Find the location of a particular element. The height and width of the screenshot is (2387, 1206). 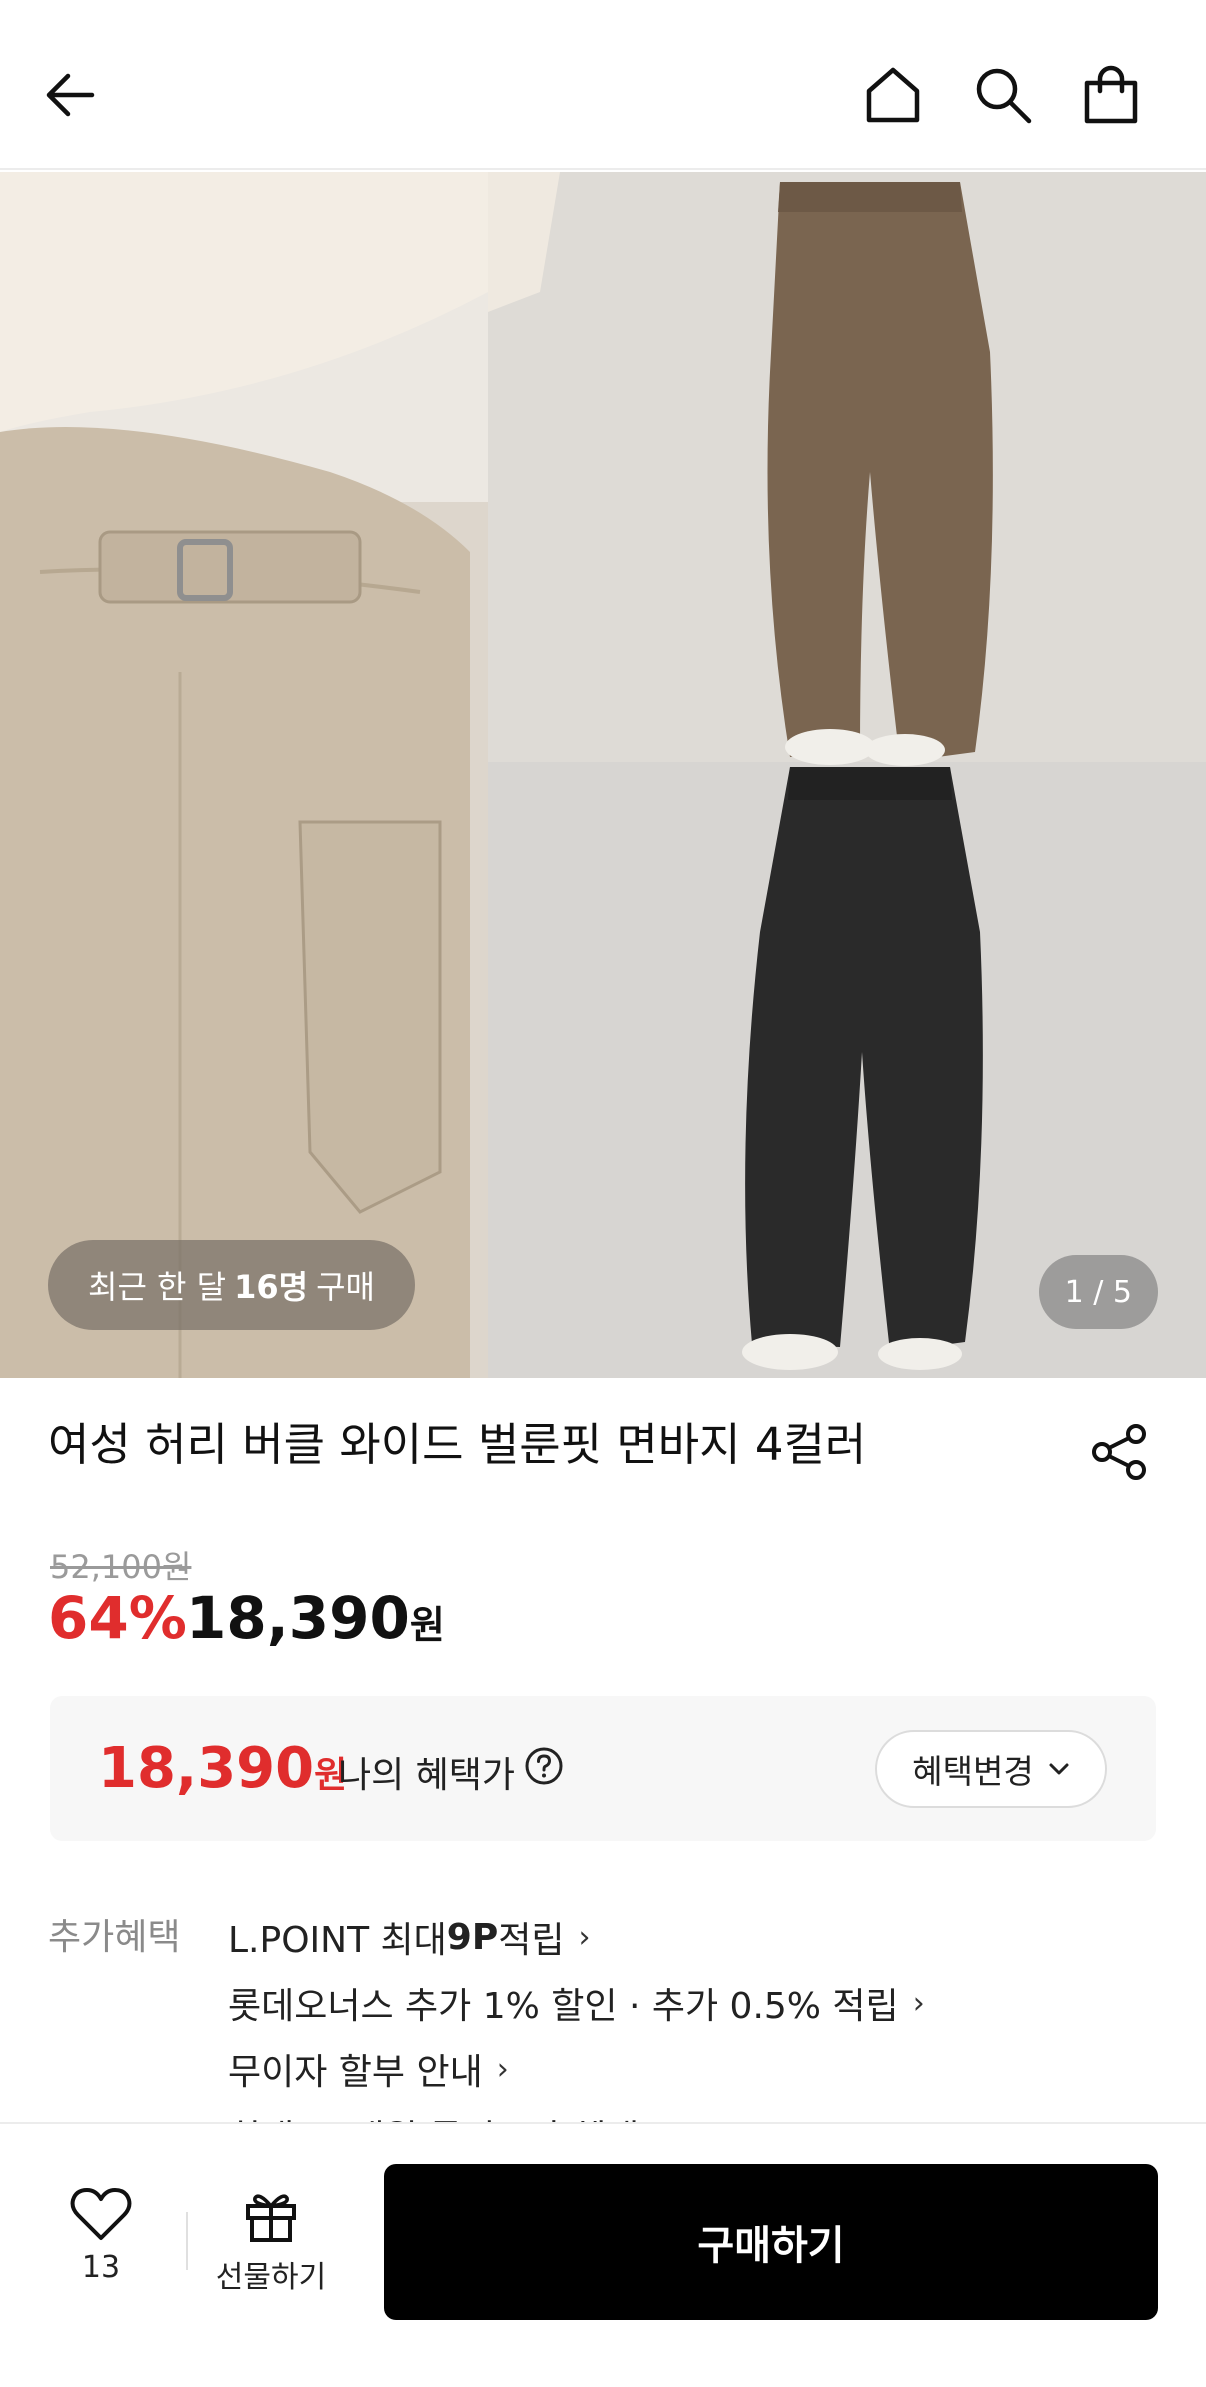

extra-item-text: 롯데오너스 추가 1% 할인 · 추가 0.5% 적립 is located at coordinates (563, 2006).